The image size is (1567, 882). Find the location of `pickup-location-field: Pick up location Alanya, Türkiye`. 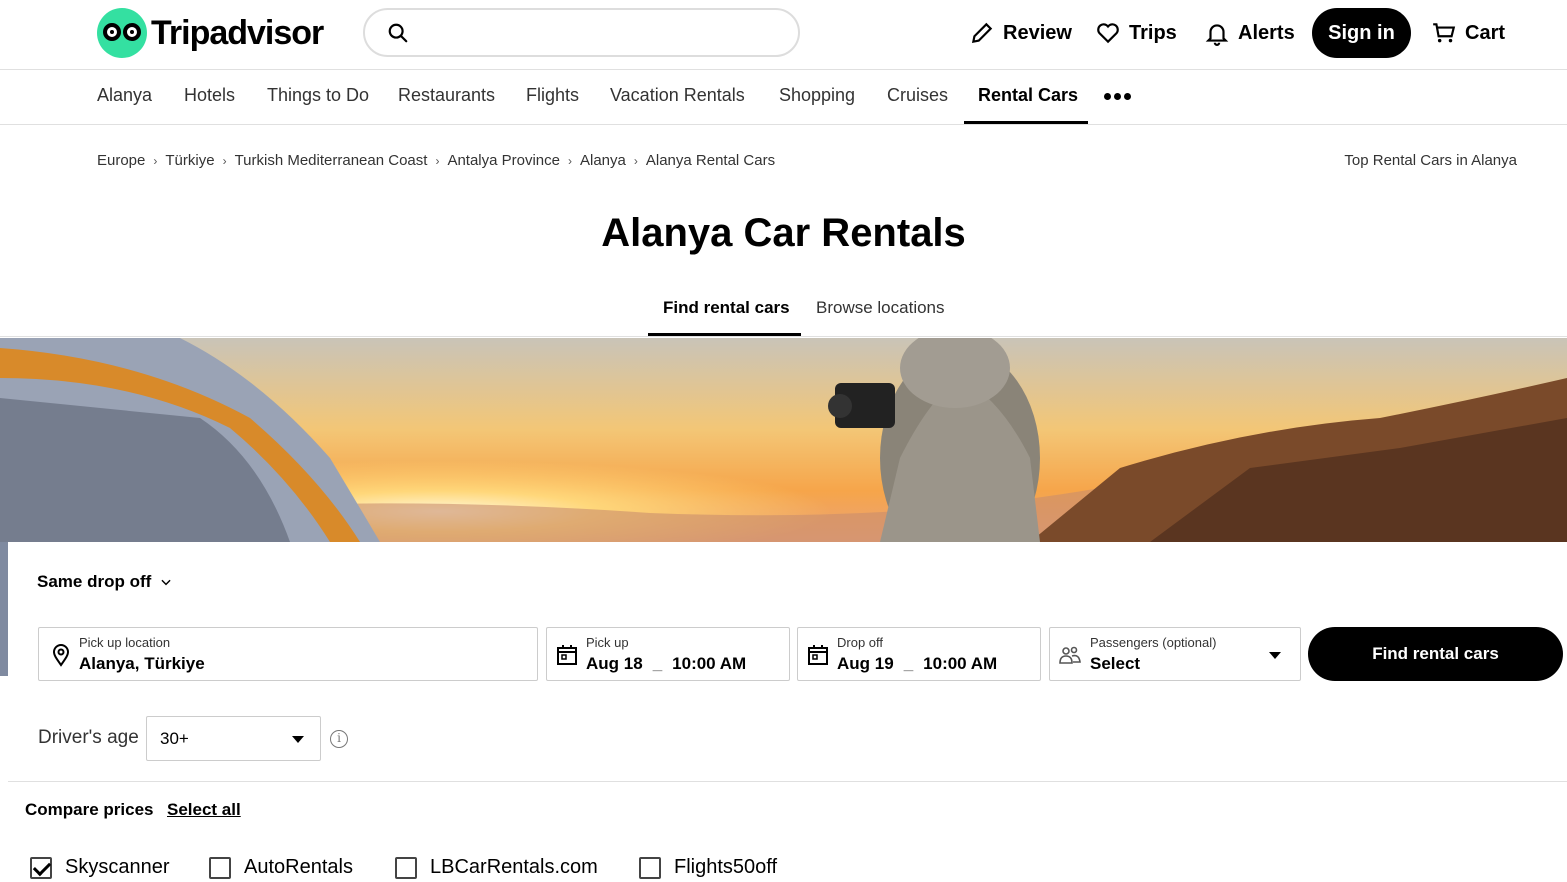

pickup-location-field: Pick up location Alanya, Türkiye is located at coordinates (288, 654).